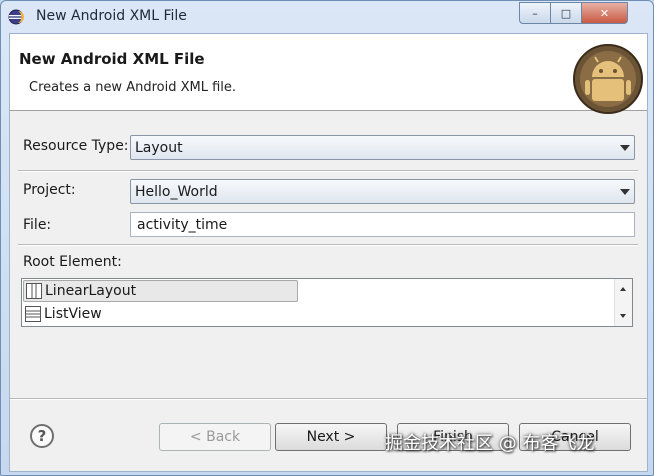  What do you see at coordinates (34, 291) in the screenshot?
I see `linear-layout-icon` at bounding box center [34, 291].